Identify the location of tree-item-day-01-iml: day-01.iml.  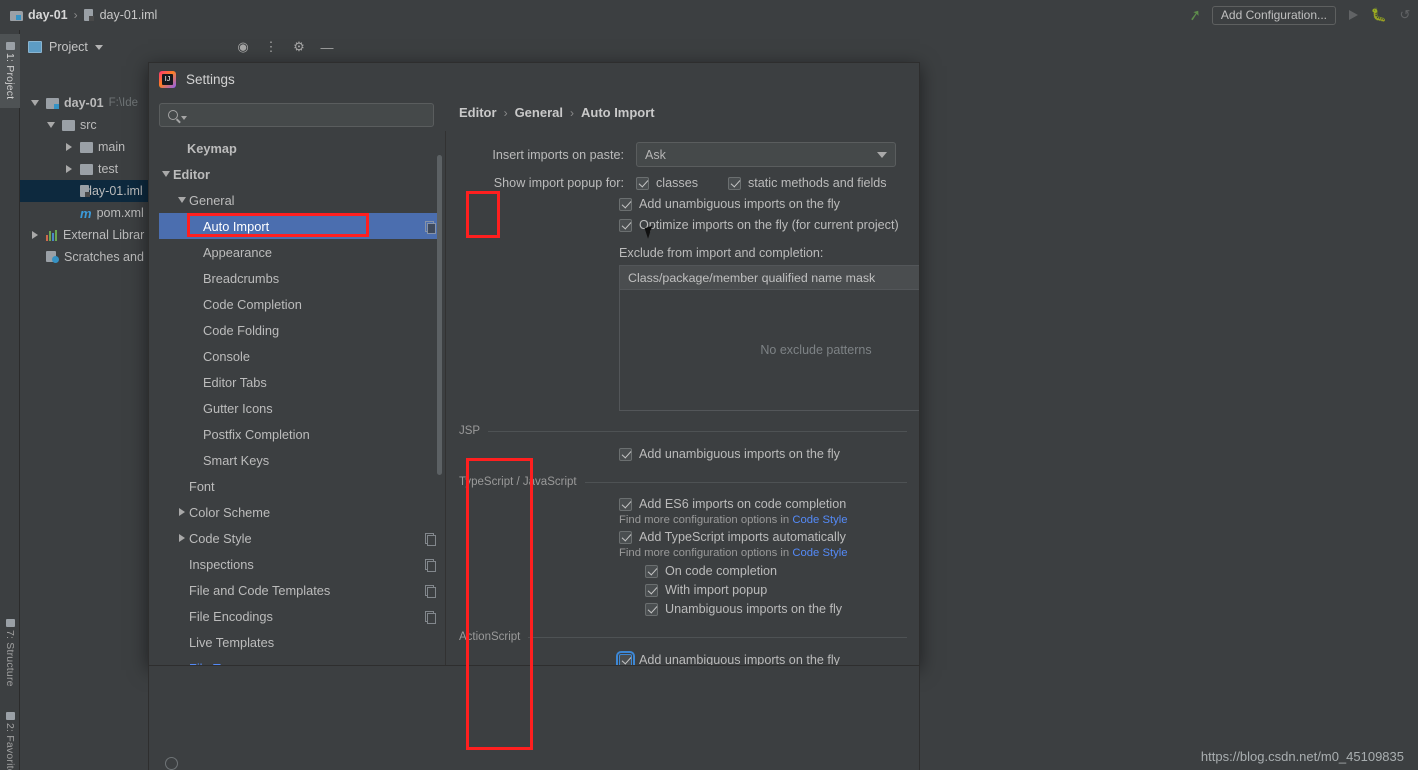
(84, 191).